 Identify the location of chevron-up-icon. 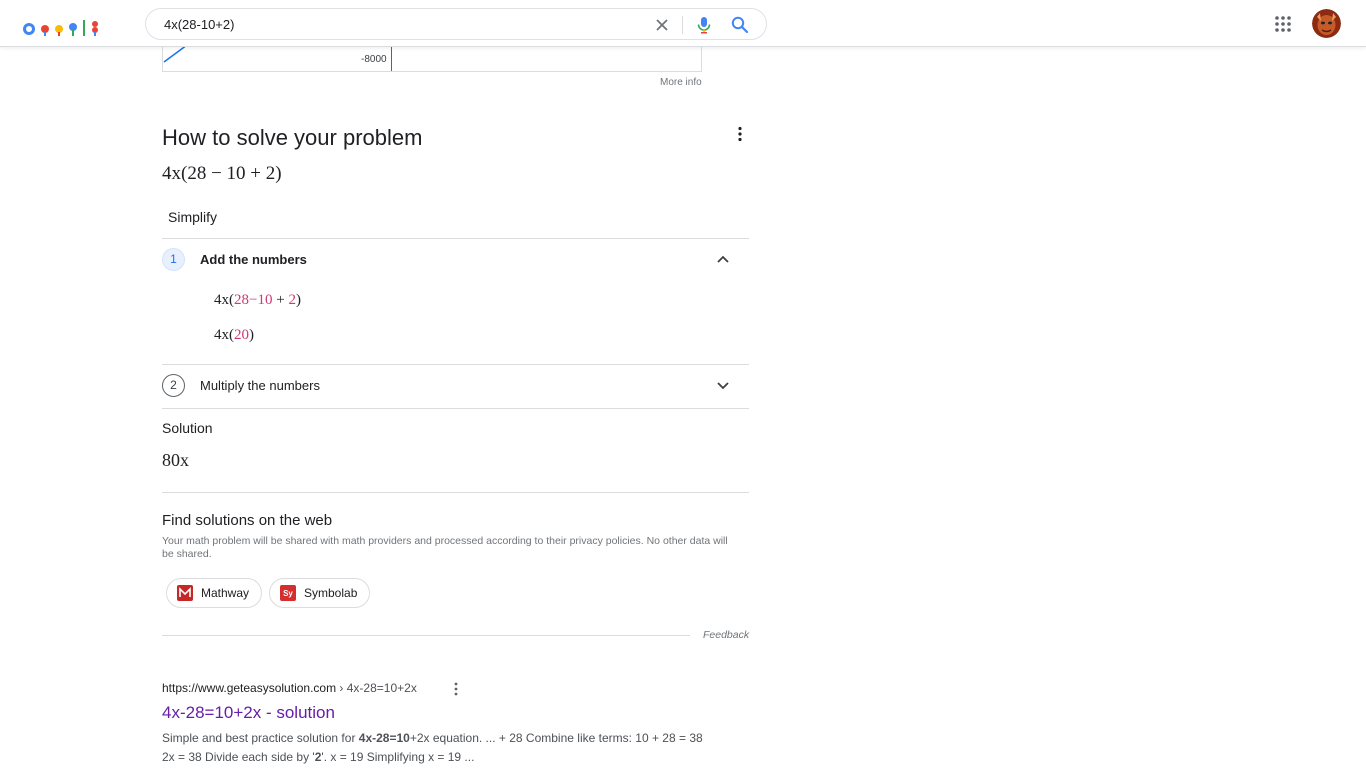
(723, 259).